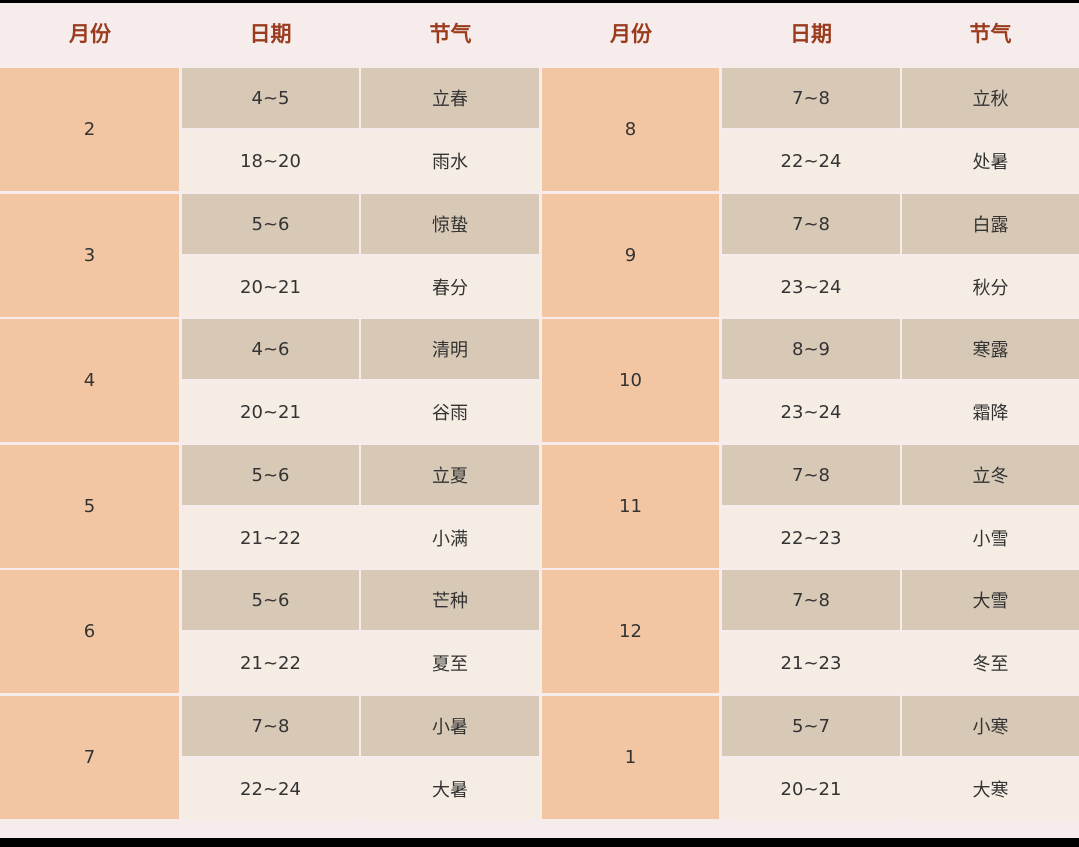 The height and width of the screenshot is (847, 1079). What do you see at coordinates (89, 255) in the screenshot?
I see `month-cell: 3` at bounding box center [89, 255].